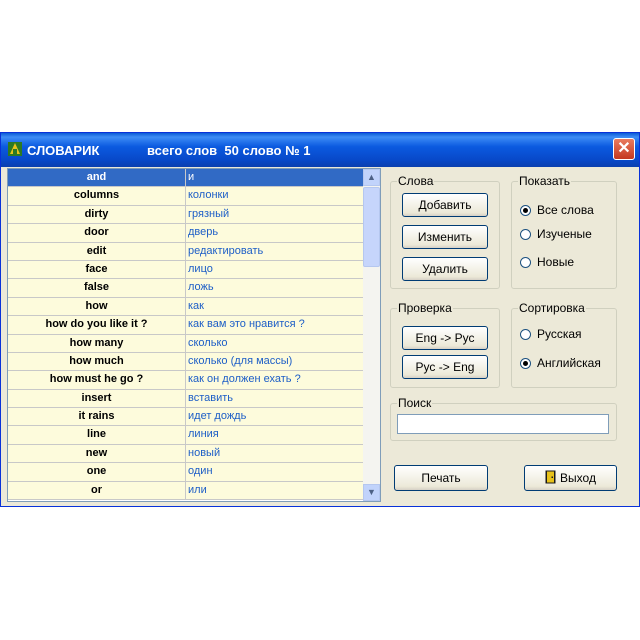  I want to click on russian-word-cell: сколько (для массы), so click(275, 361).